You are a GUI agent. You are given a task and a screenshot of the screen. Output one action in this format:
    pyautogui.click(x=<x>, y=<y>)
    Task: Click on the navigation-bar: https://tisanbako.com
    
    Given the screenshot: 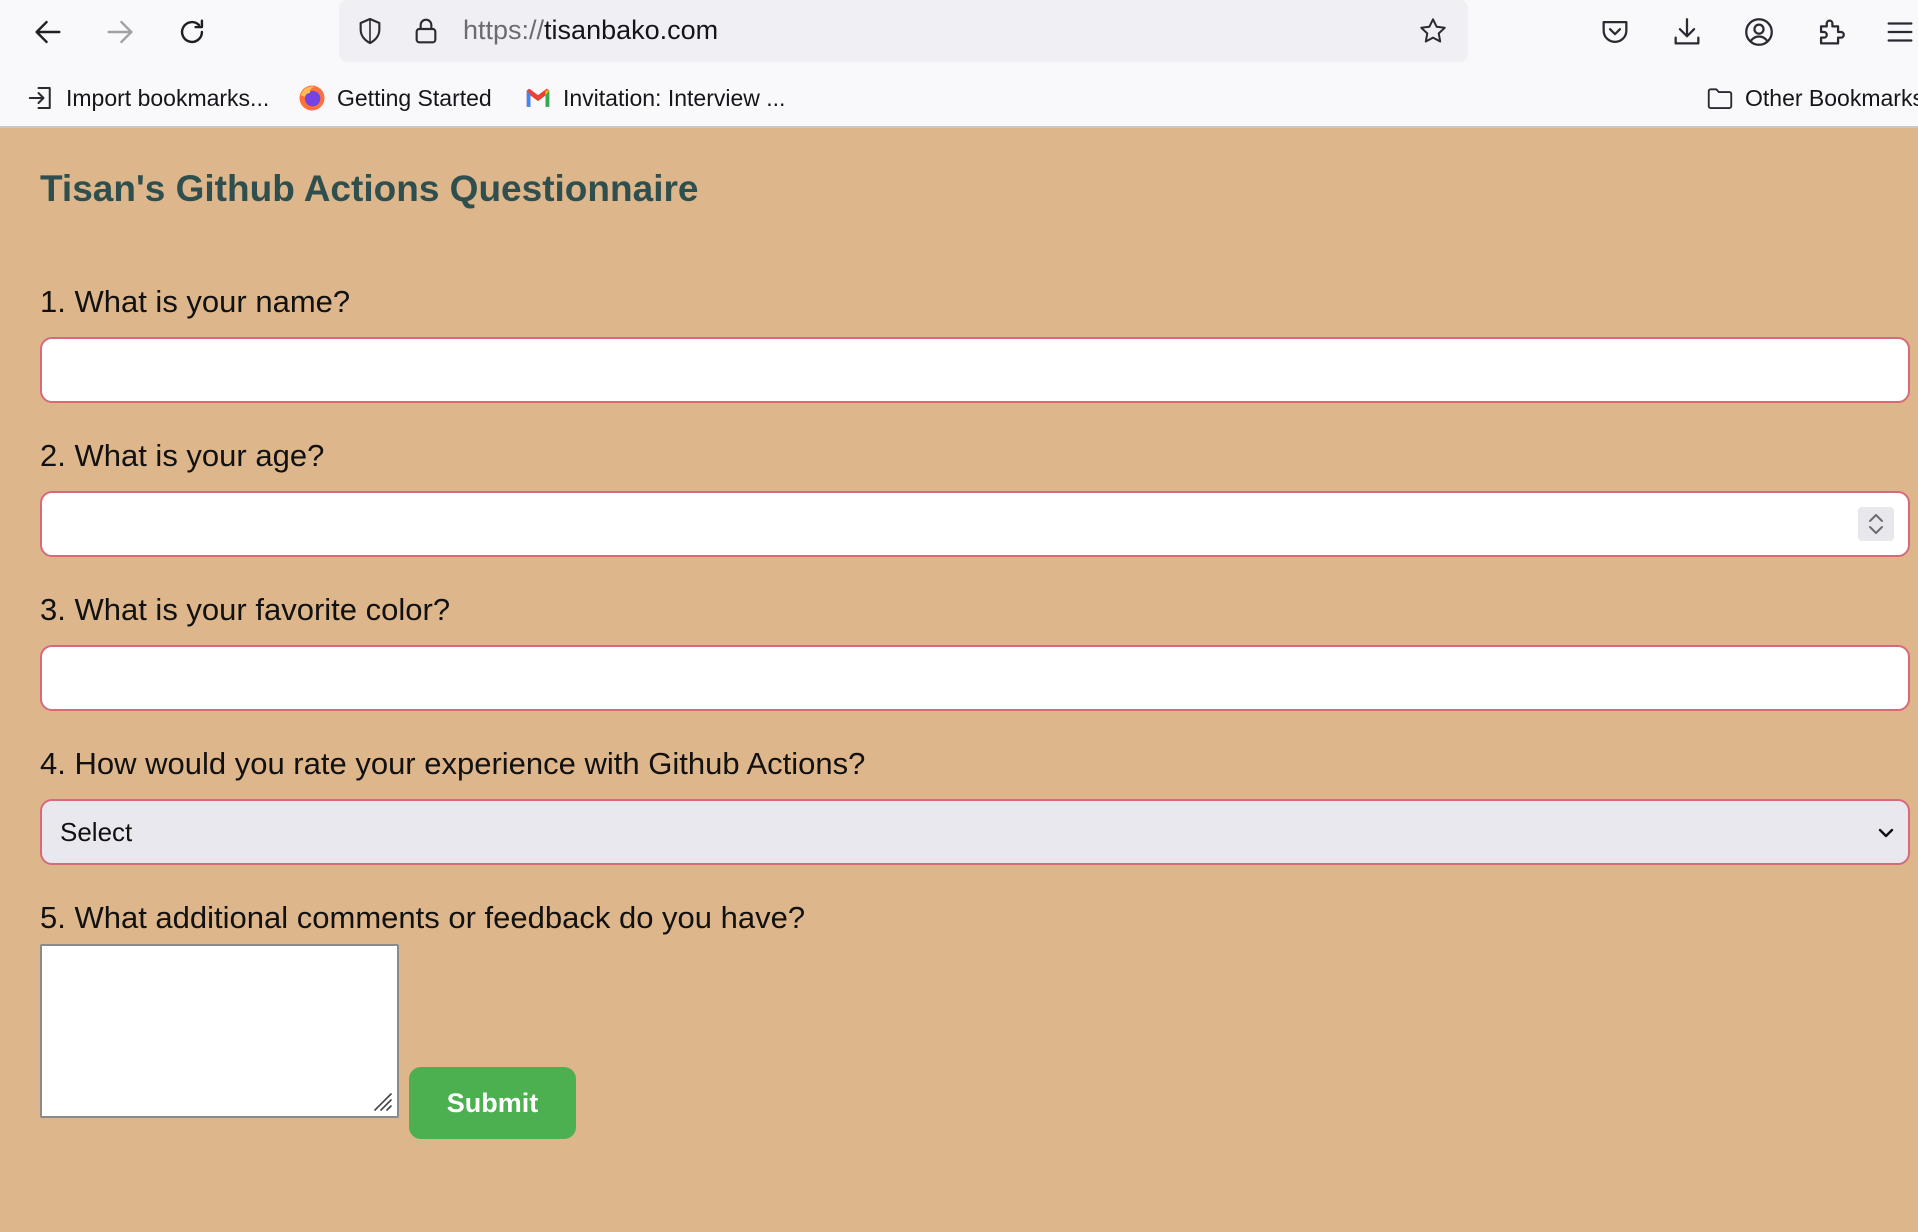 What is the action you would take?
    pyautogui.click(x=959, y=32)
    